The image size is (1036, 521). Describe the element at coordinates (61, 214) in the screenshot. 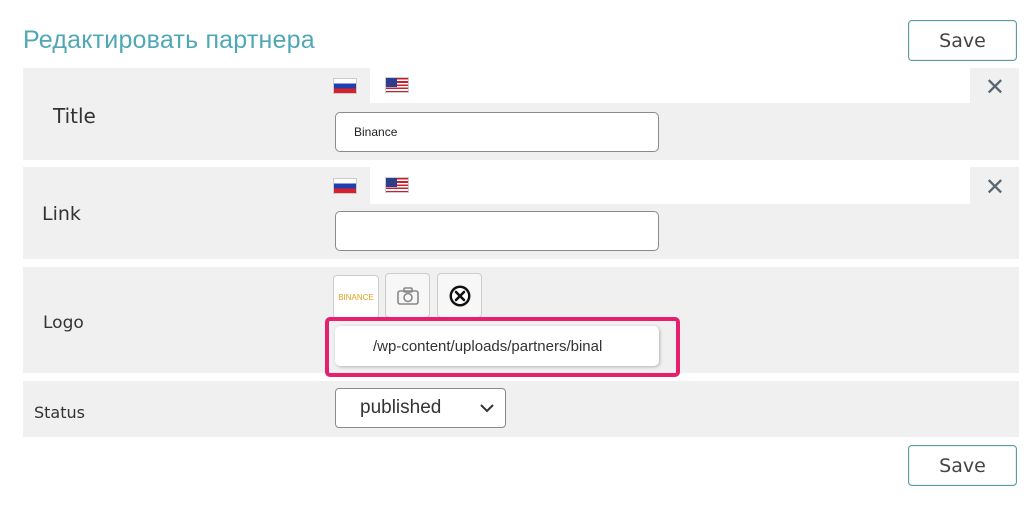

I see `link-label: Link` at that location.